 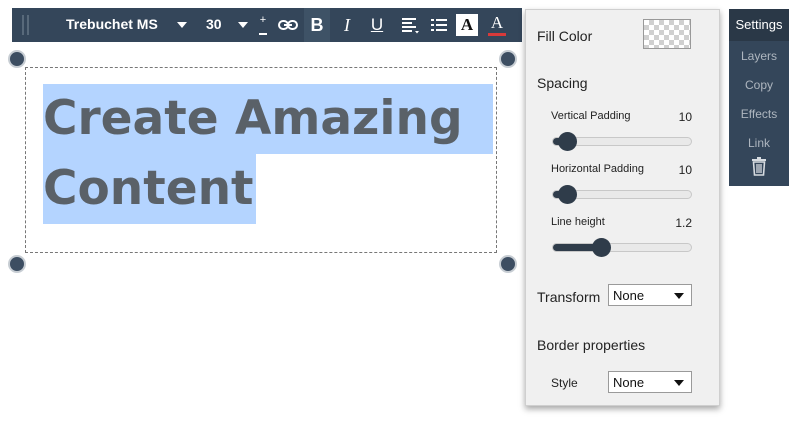 What do you see at coordinates (347, 25) in the screenshot?
I see `italic-button: I` at bounding box center [347, 25].